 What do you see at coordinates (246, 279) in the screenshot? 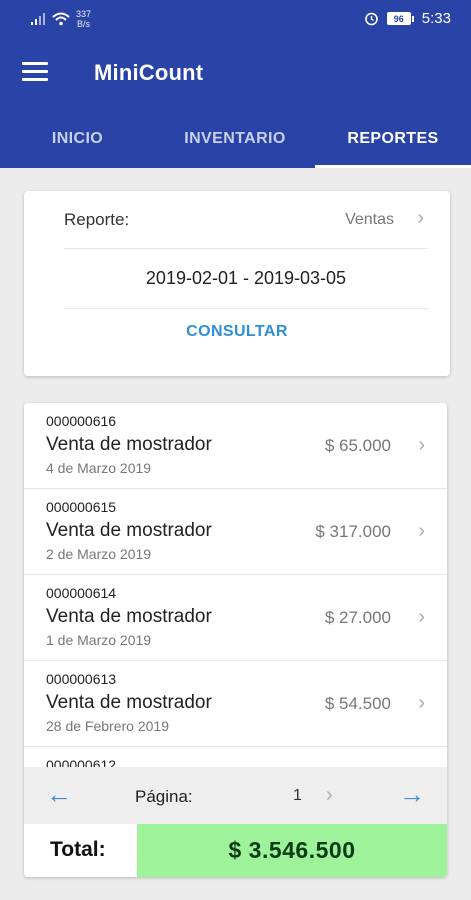
I see `date-range-selector: 2019-02-01 - 2019-03-05` at bounding box center [246, 279].